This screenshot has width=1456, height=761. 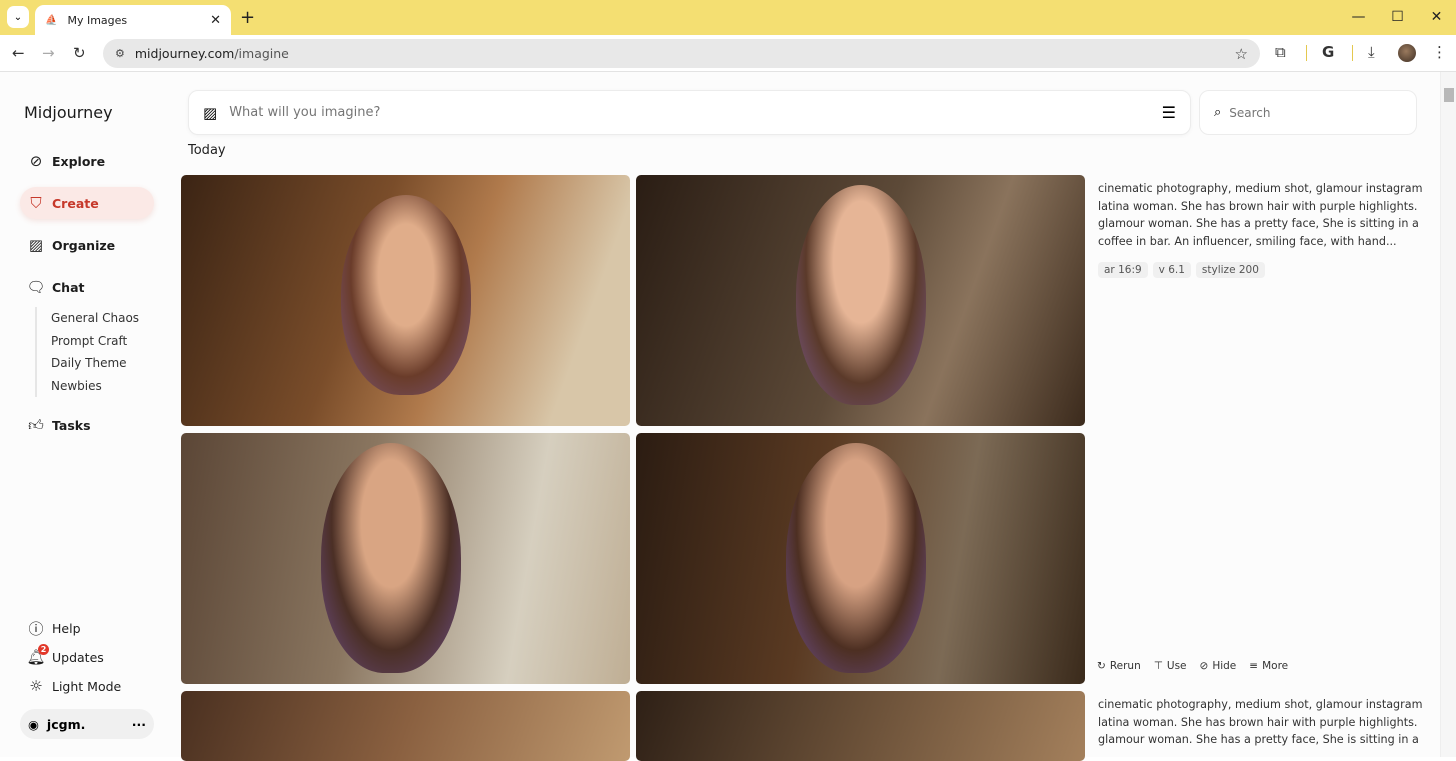 What do you see at coordinates (1230, 270) in the screenshot?
I see `tag-stylize: stylize 200` at bounding box center [1230, 270].